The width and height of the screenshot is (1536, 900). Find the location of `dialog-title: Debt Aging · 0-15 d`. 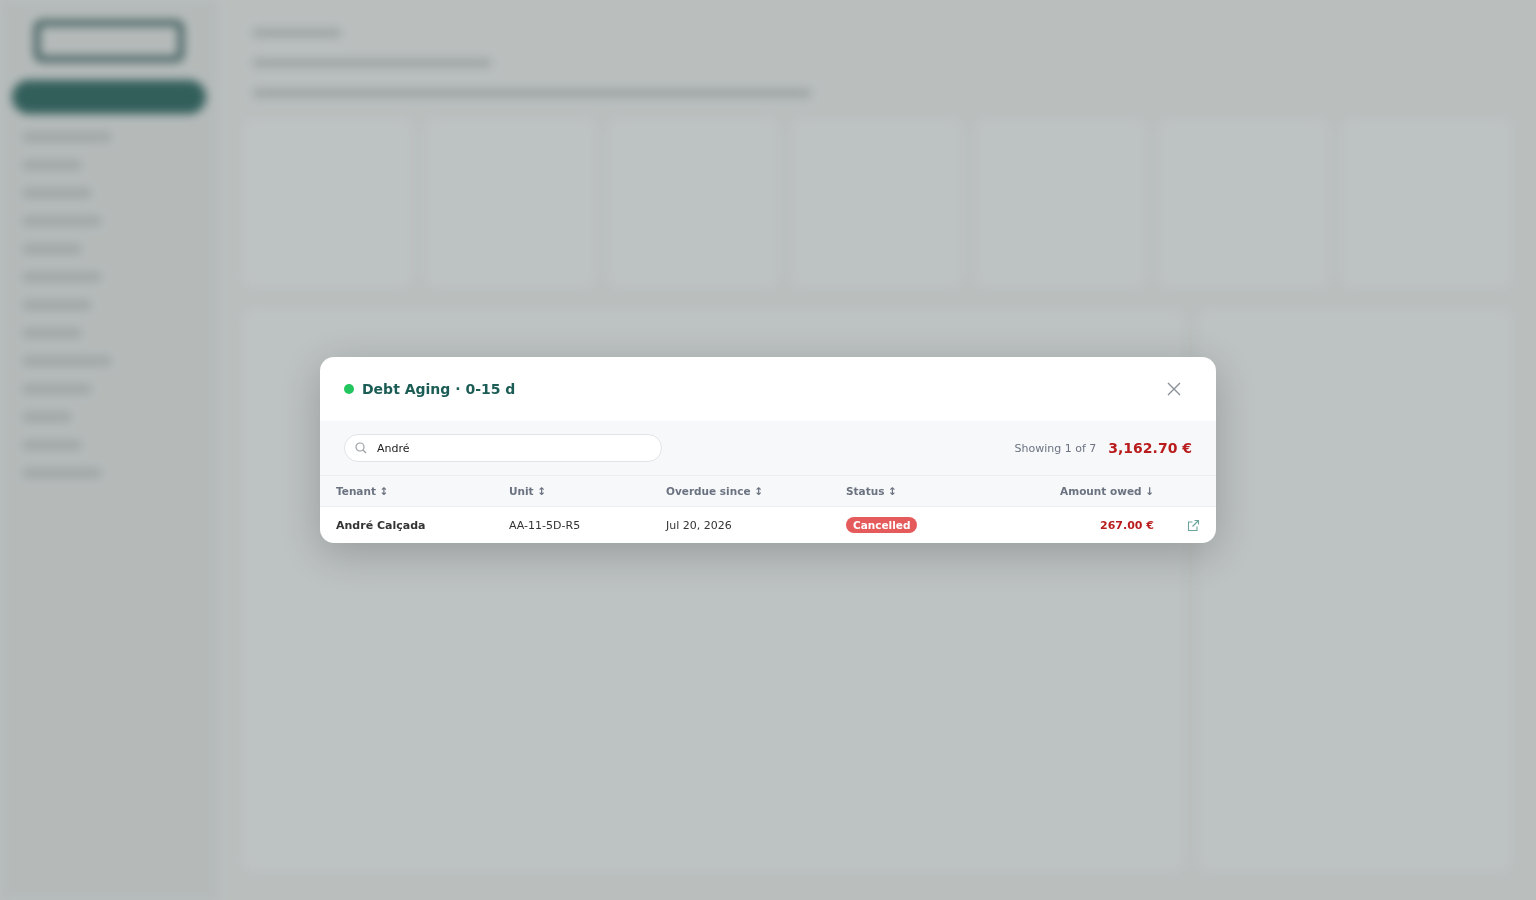

dialog-title: Debt Aging · 0-15 d is located at coordinates (439, 389).